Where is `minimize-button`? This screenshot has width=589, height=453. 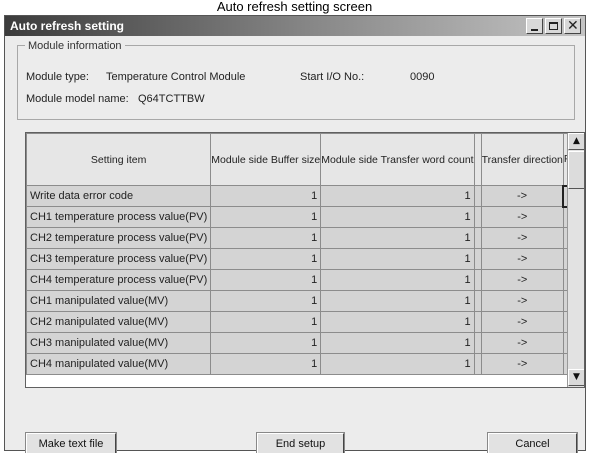 minimize-button is located at coordinates (534, 26).